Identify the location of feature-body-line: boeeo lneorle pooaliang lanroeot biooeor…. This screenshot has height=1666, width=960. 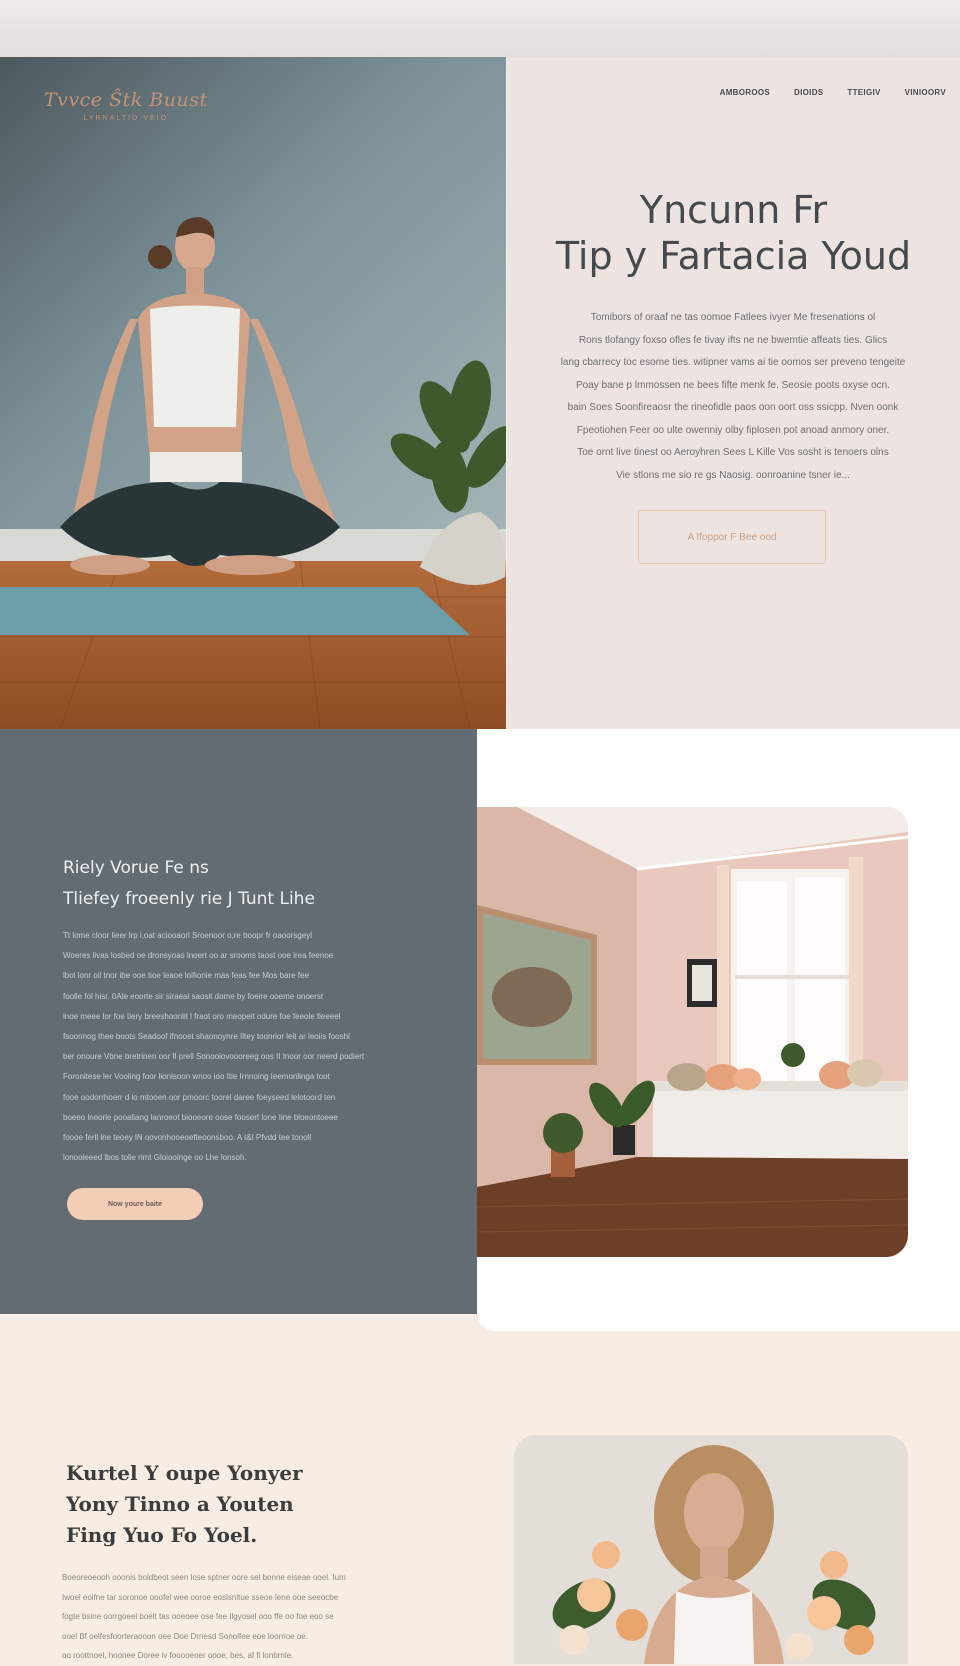
(200, 1117).